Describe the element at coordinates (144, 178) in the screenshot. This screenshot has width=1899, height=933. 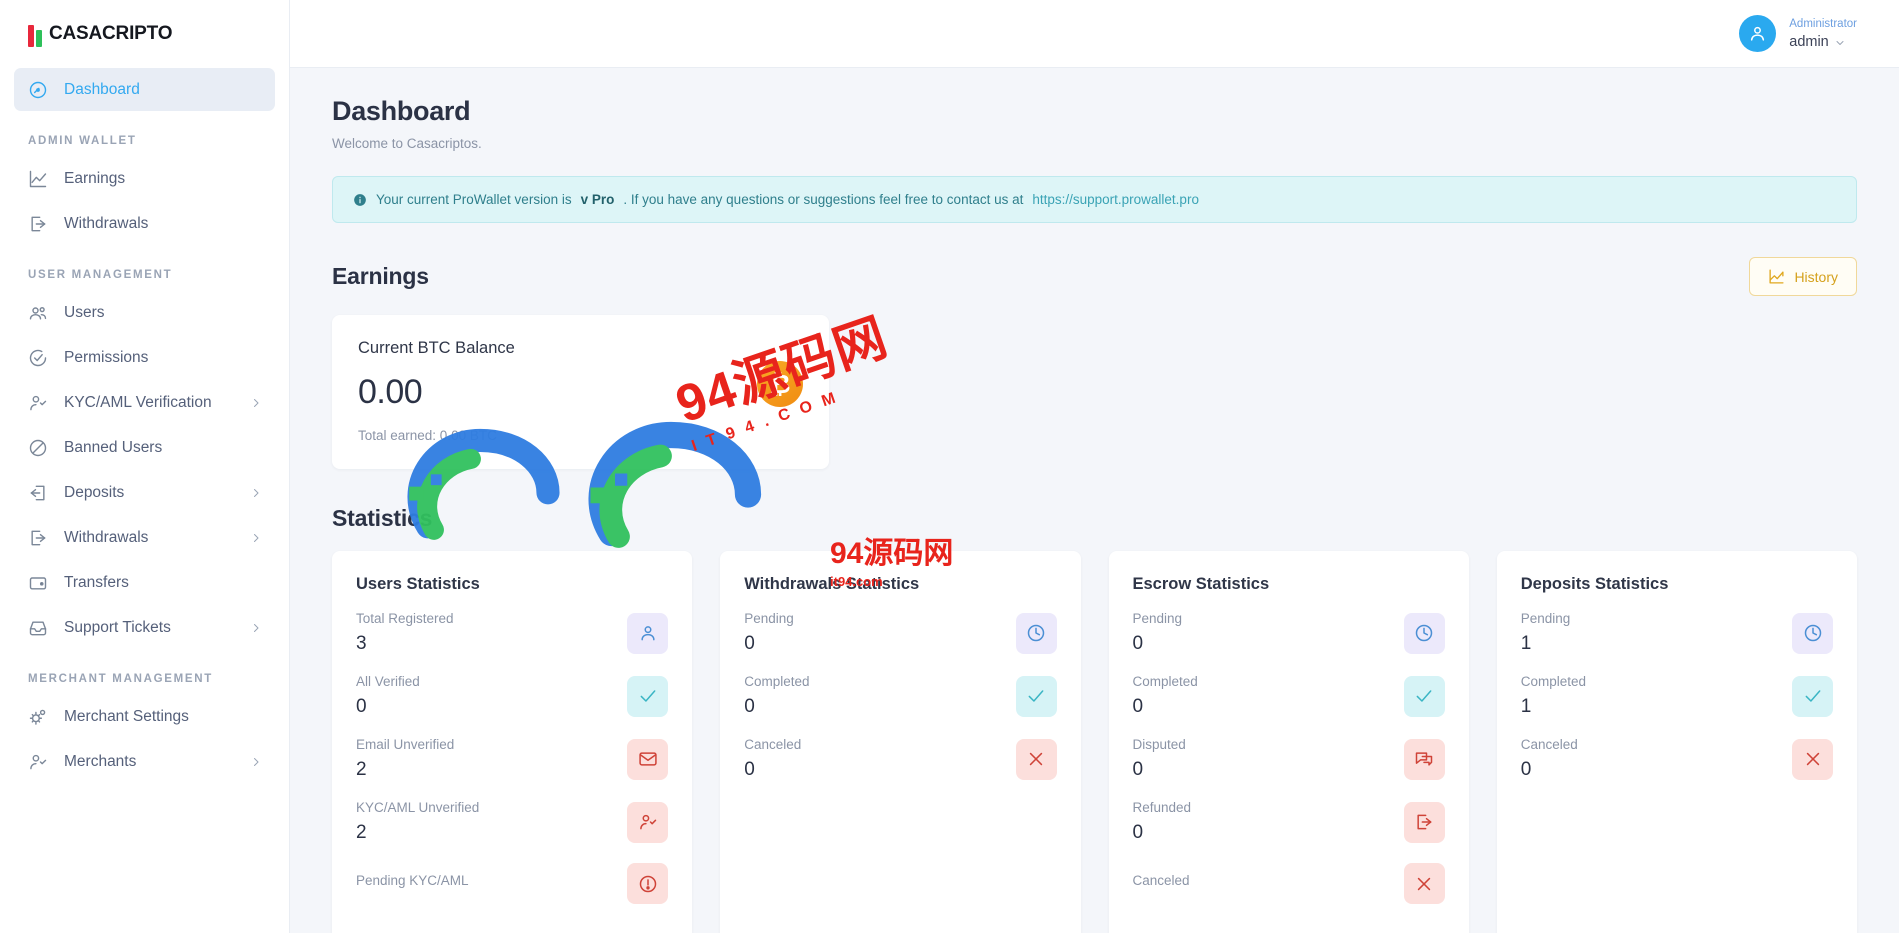
I see `sidebar-item-earnings: Earnings` at that location.